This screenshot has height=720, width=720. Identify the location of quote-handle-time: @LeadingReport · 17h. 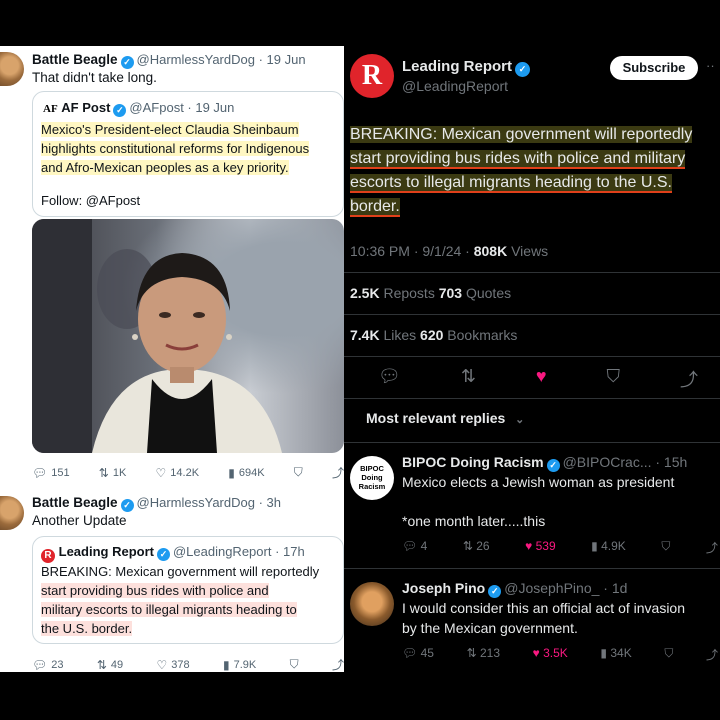
(238, 551).